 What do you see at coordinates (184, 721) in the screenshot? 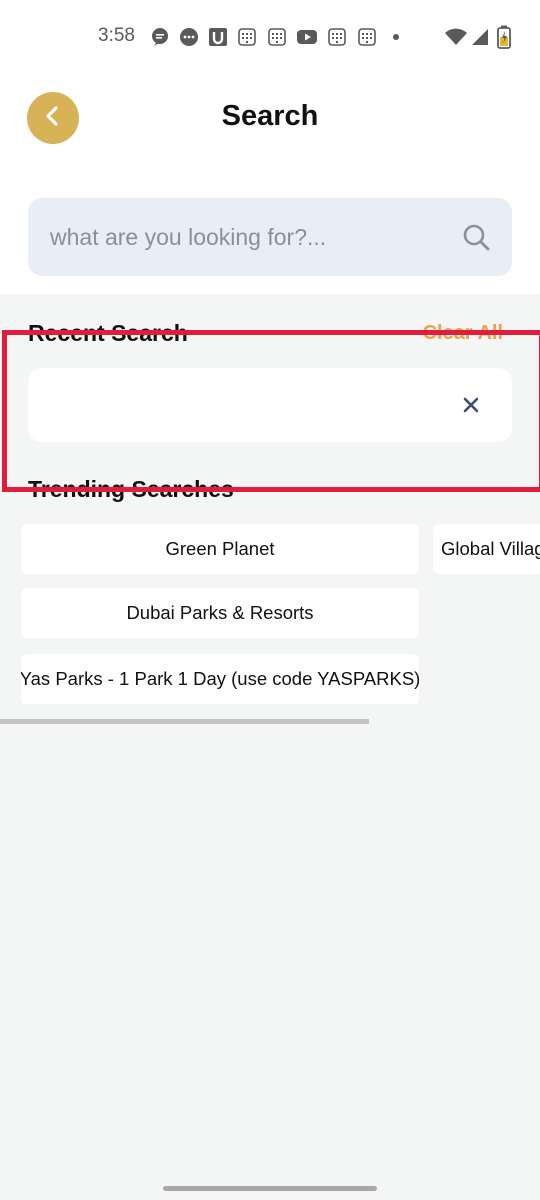
I see `horizontal-scrollbar` at bounding box center [184, 721].